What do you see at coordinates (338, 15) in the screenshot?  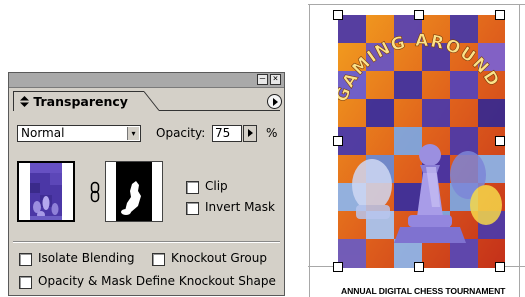 I see `selection-handle-top-left` at bounding box center [338, 15].